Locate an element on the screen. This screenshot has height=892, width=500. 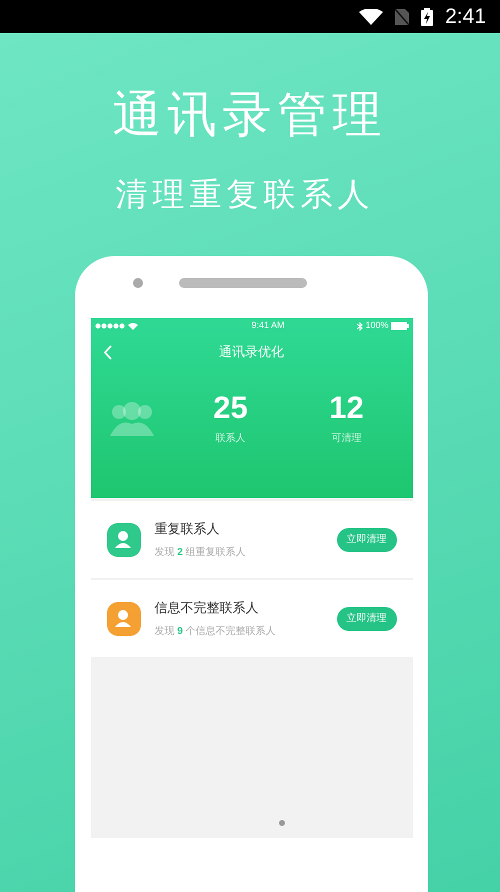
list-item: 信息不完整联系人 发现 9 个信息不完整联系人 立即清理 is located at coordinates (251, 618).